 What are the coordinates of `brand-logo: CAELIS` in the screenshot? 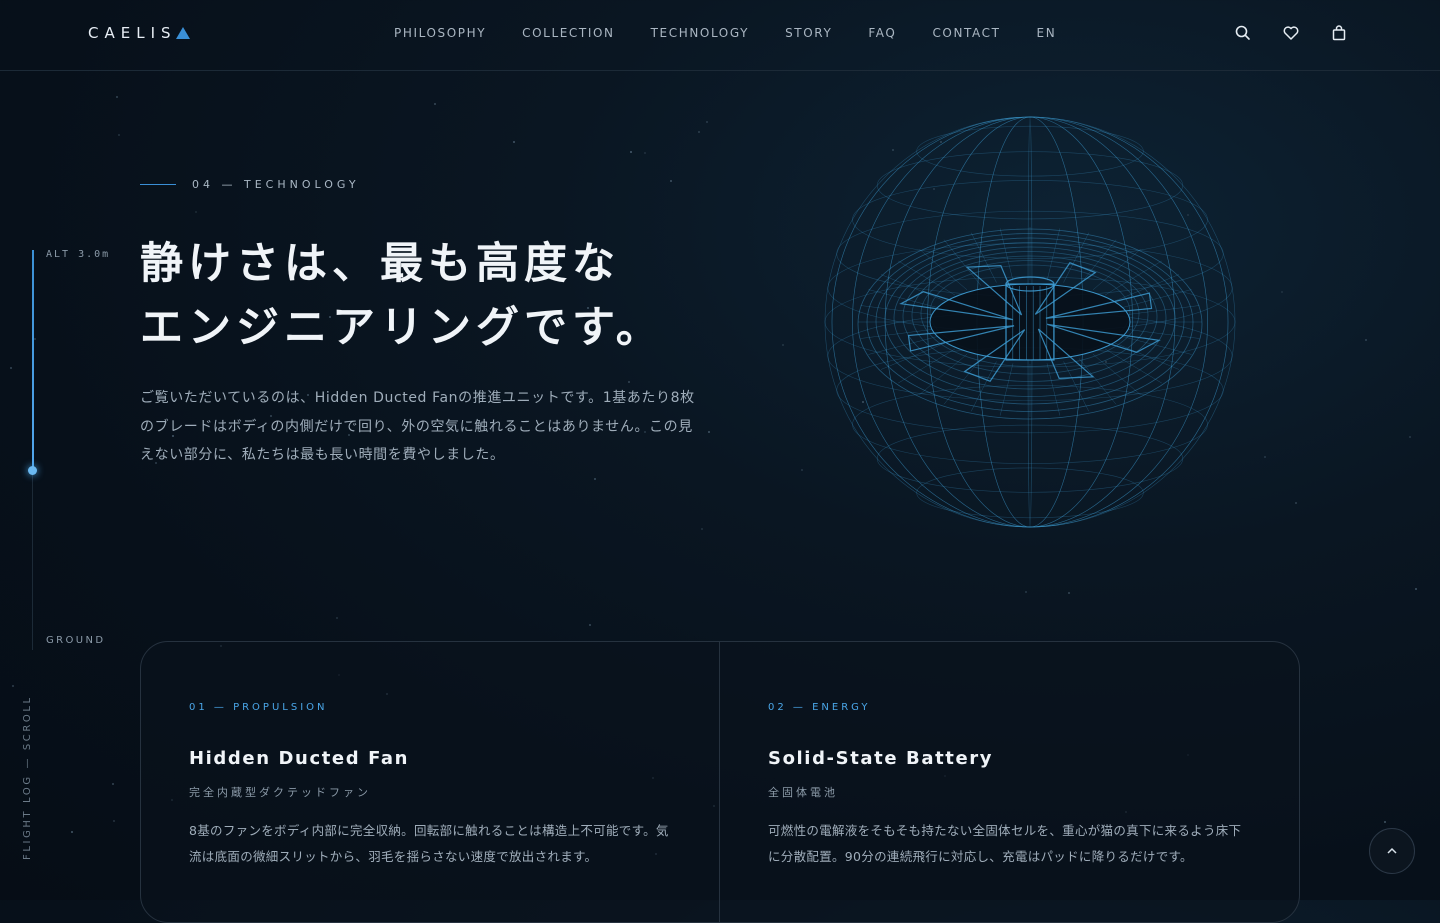 It's located at (139, 33).